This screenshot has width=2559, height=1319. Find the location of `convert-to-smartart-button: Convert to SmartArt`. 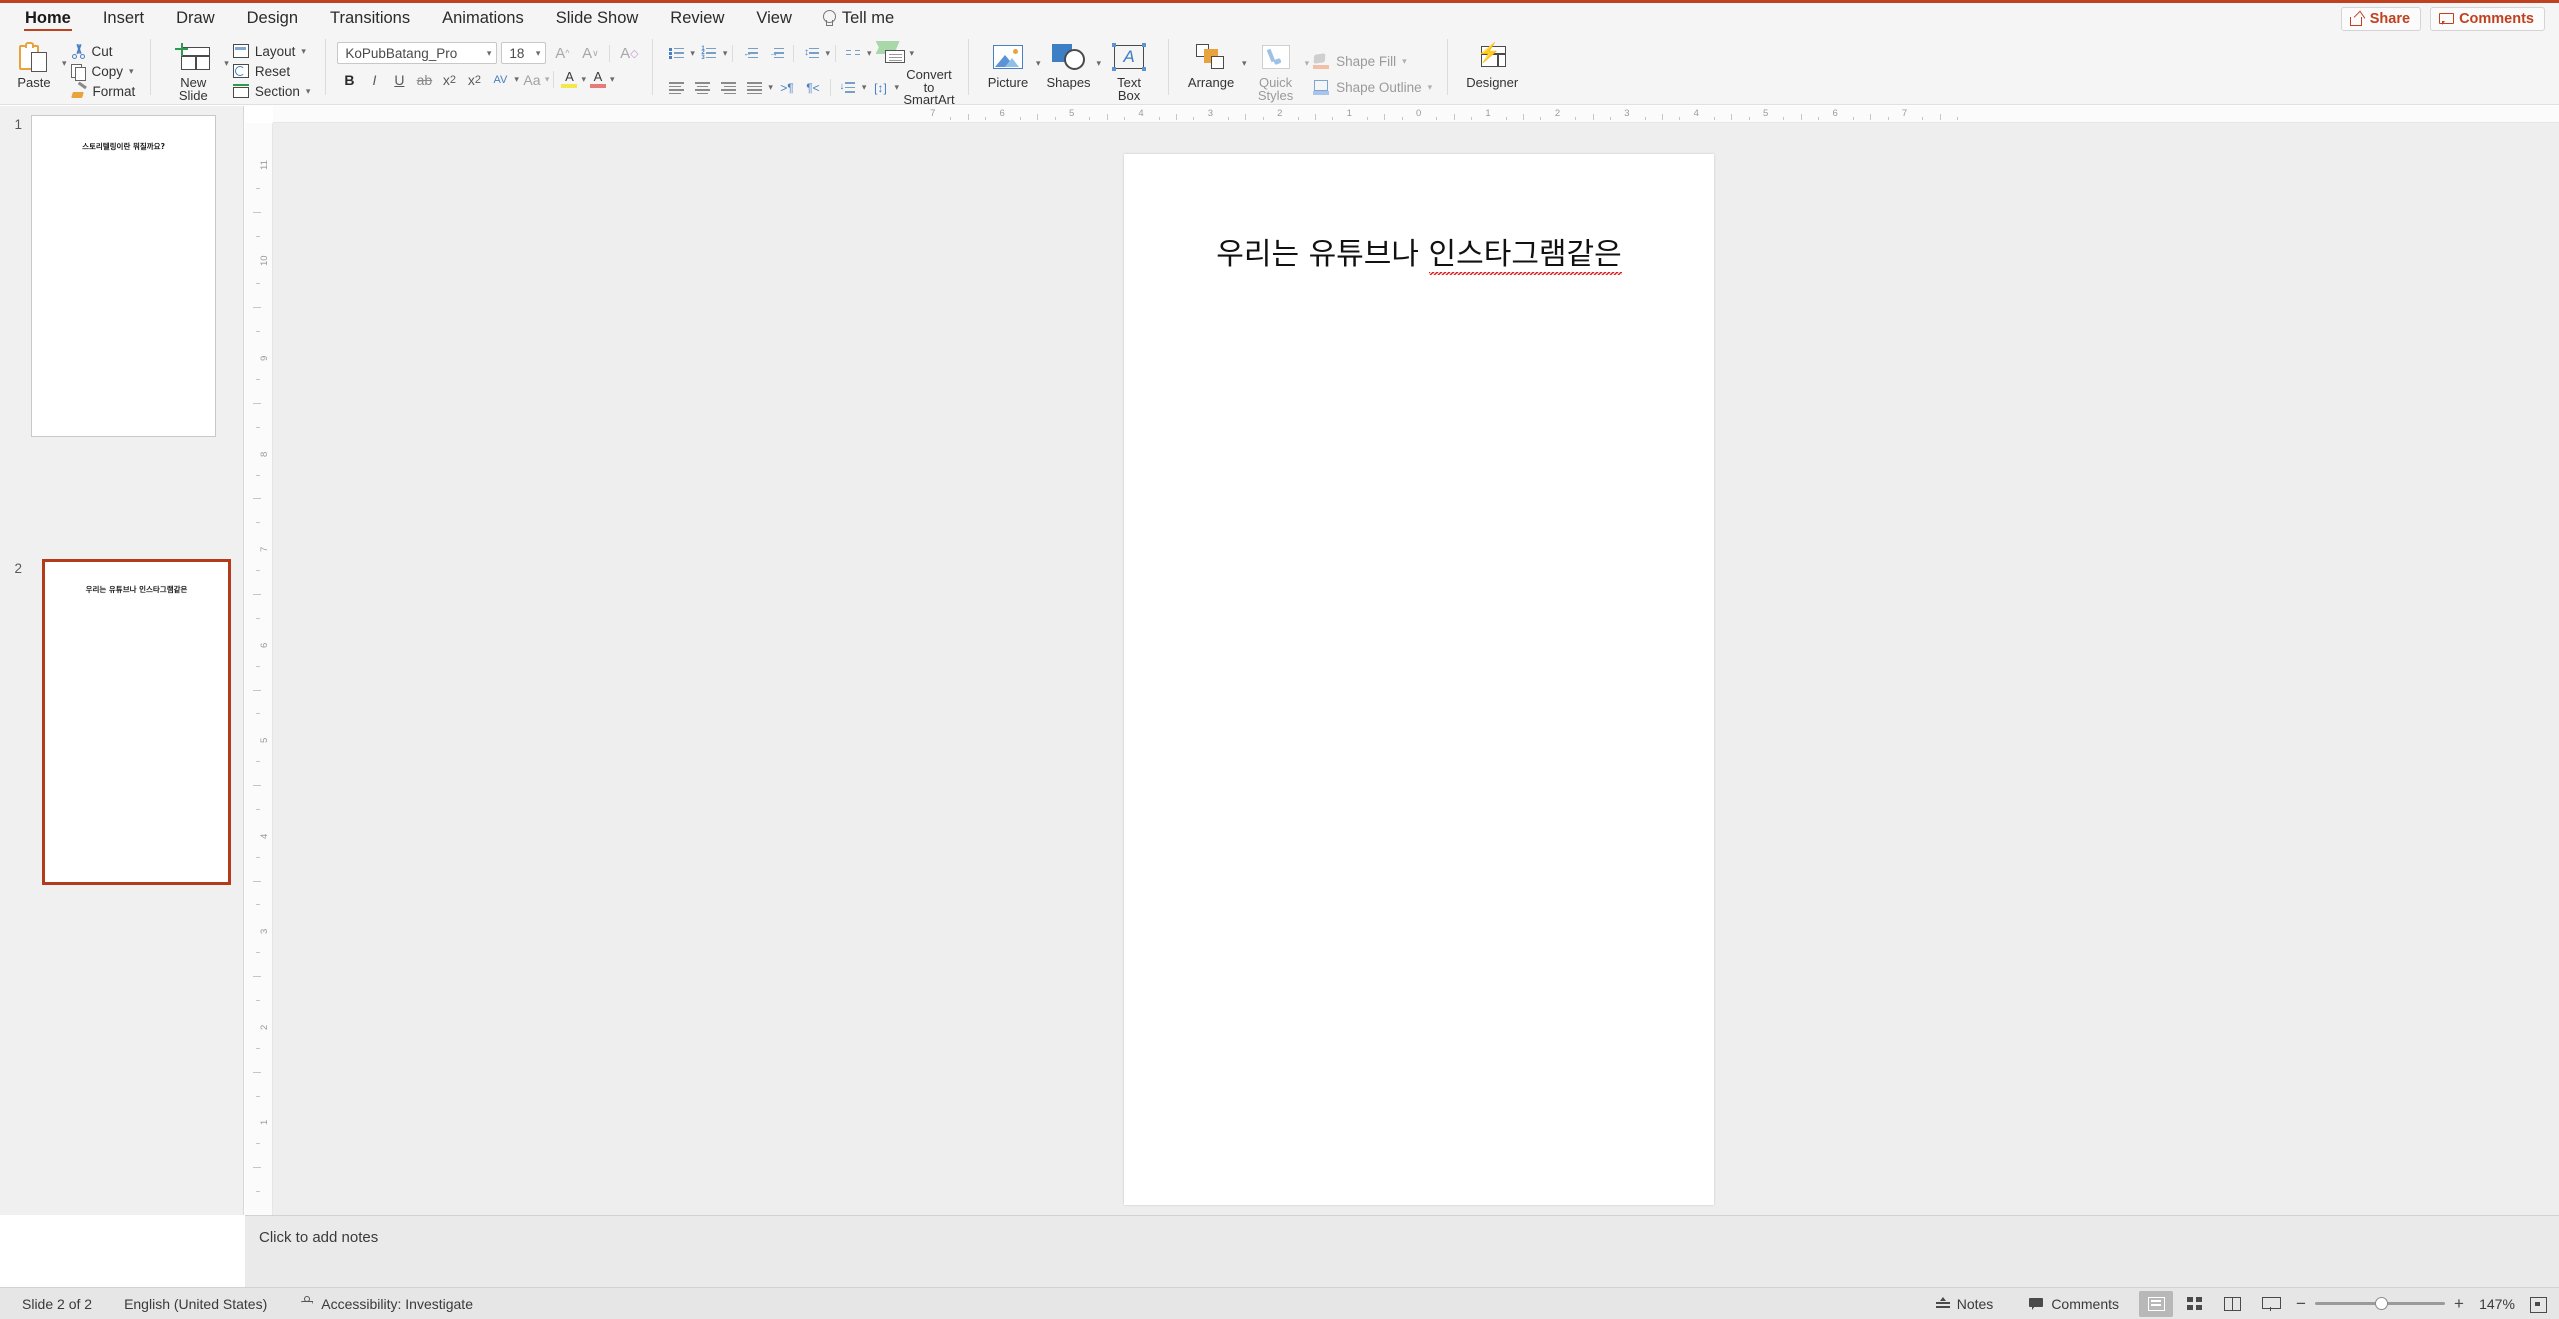

convert-to-smartart-button: Convert to SmartArt is located at coordinates (929, 87).